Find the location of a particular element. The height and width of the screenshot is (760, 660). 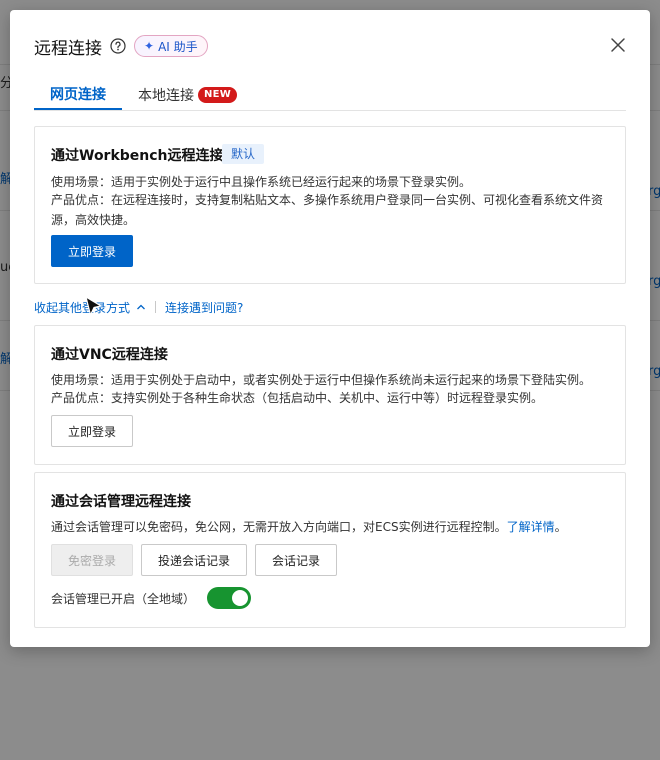

dialog-title: 远程连接 is located at coordinates (68, 48).